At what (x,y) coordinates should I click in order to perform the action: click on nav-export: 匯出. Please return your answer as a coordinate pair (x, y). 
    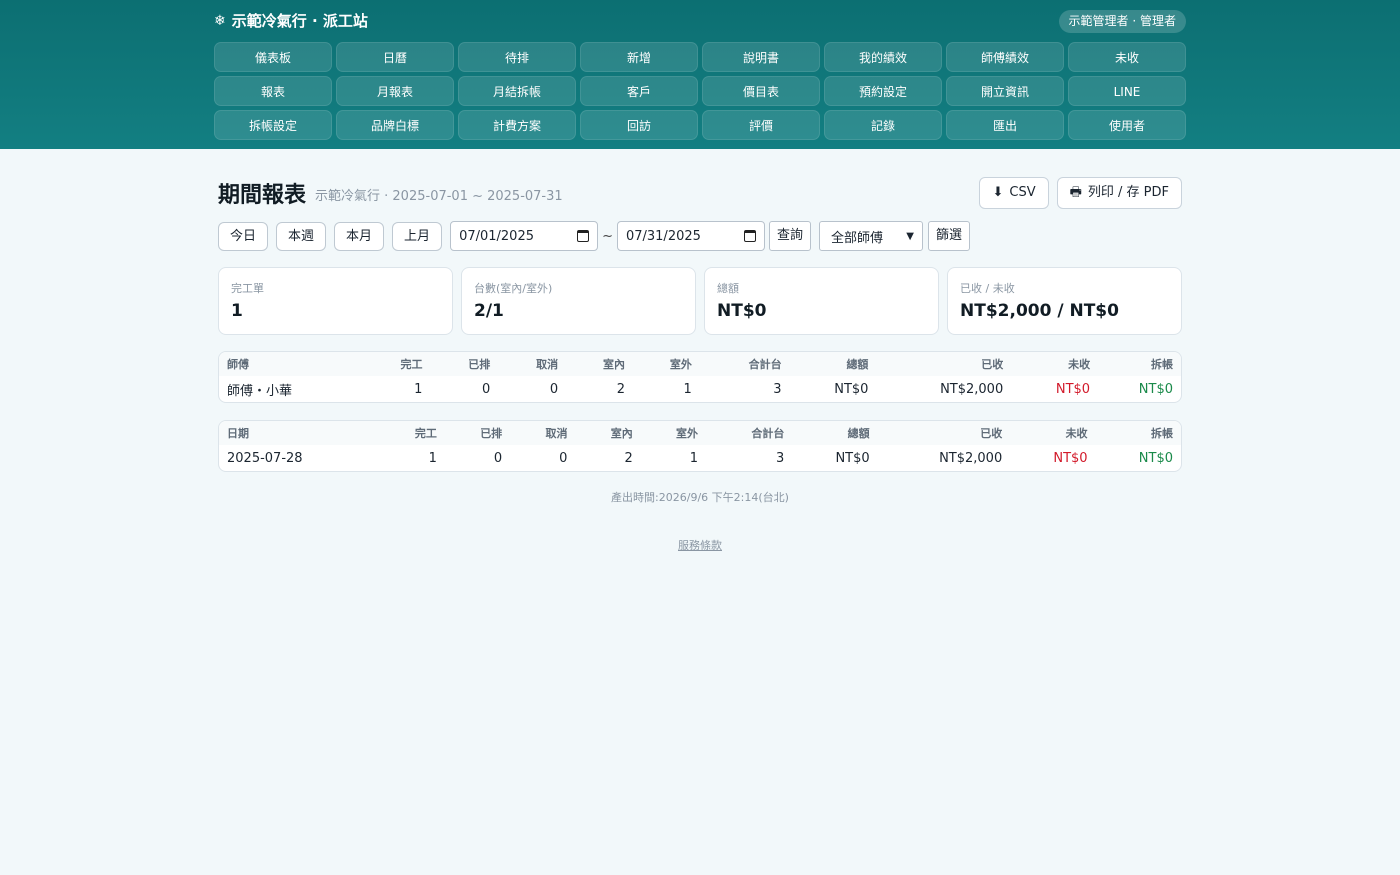
    Looking at the image, I should click on (1005, 125).